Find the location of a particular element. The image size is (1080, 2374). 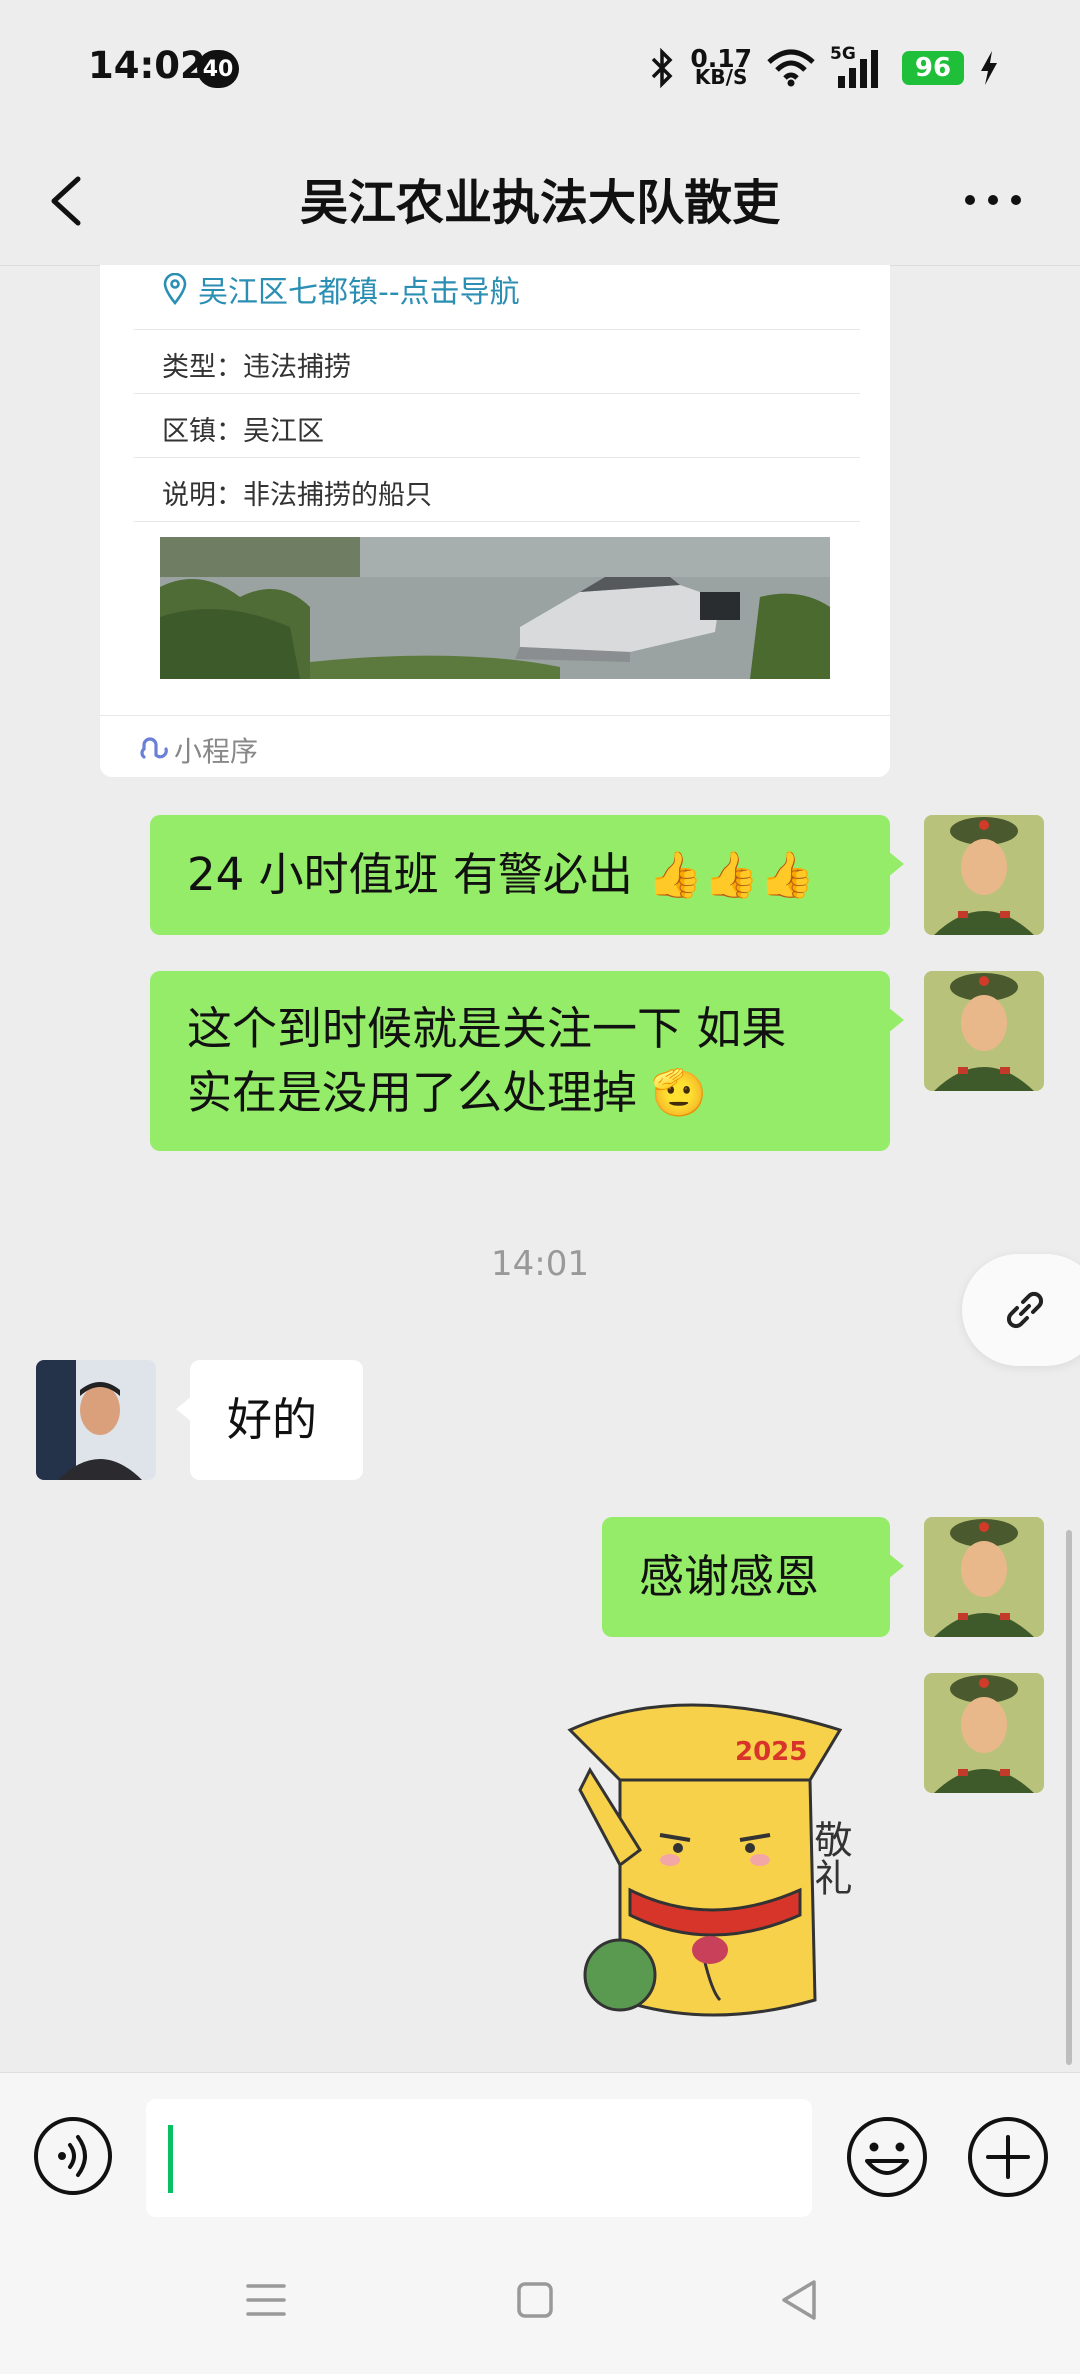

input-bar is located at coordinates (540, 2147).